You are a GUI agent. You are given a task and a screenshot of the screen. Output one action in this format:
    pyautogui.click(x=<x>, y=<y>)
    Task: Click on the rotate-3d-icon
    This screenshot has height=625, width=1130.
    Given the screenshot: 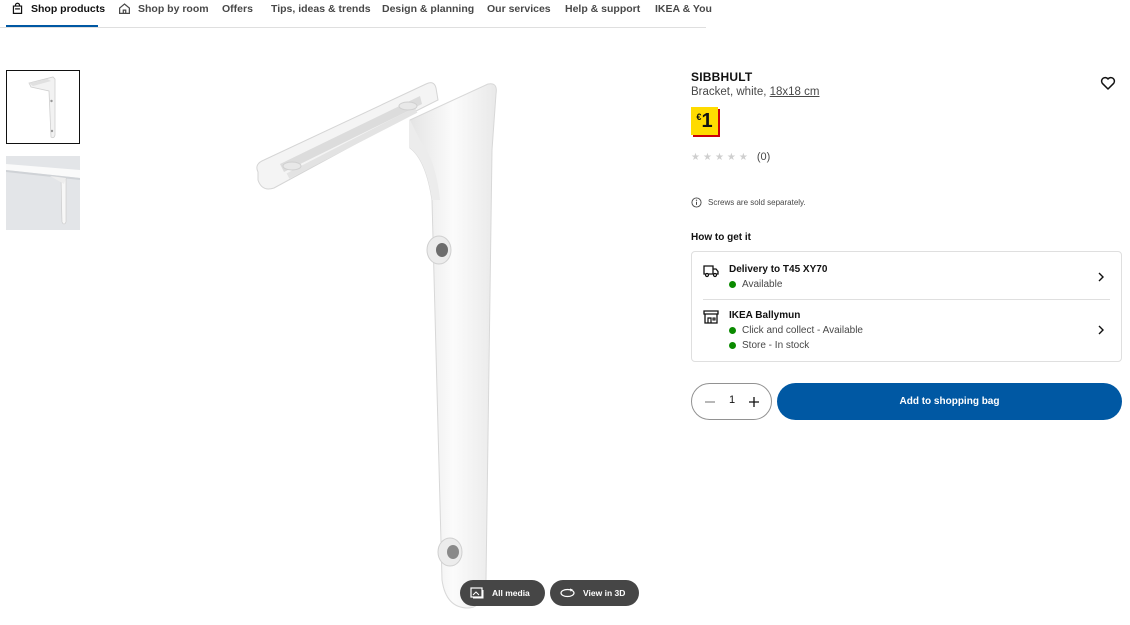 What is the action you would take?
    pyautogui.click(x=567, y=593)
    